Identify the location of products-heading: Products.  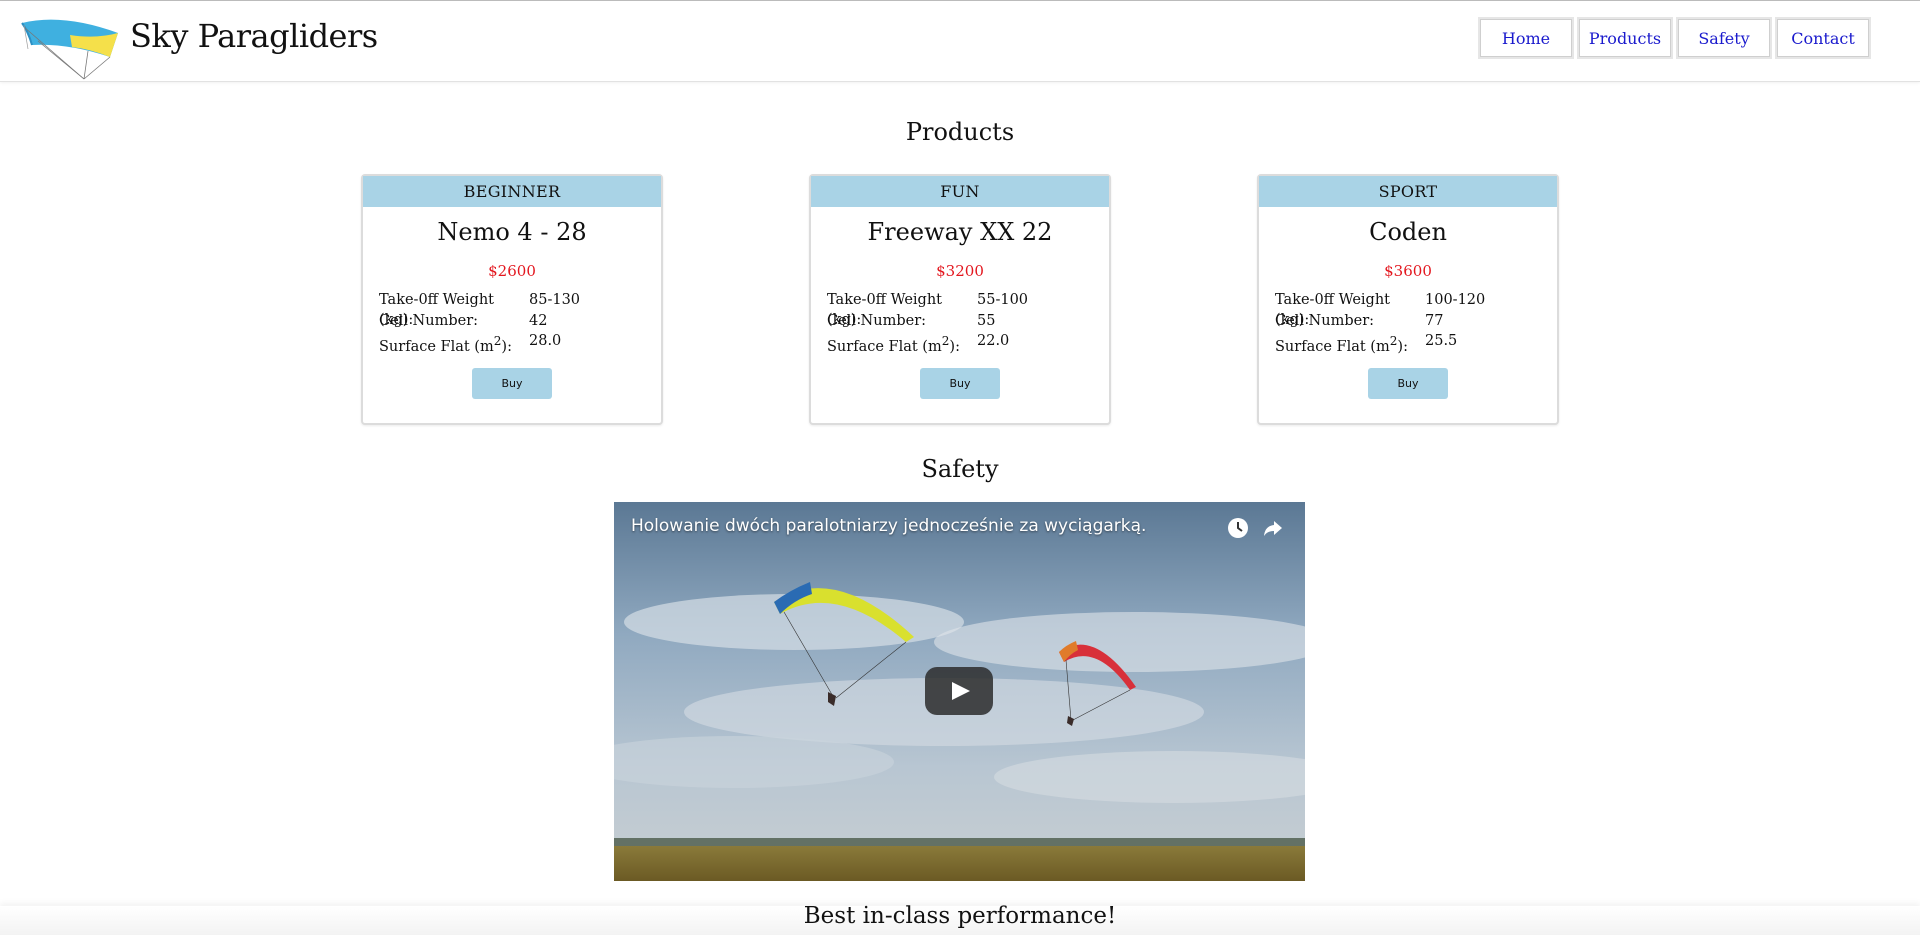
(960, 132).